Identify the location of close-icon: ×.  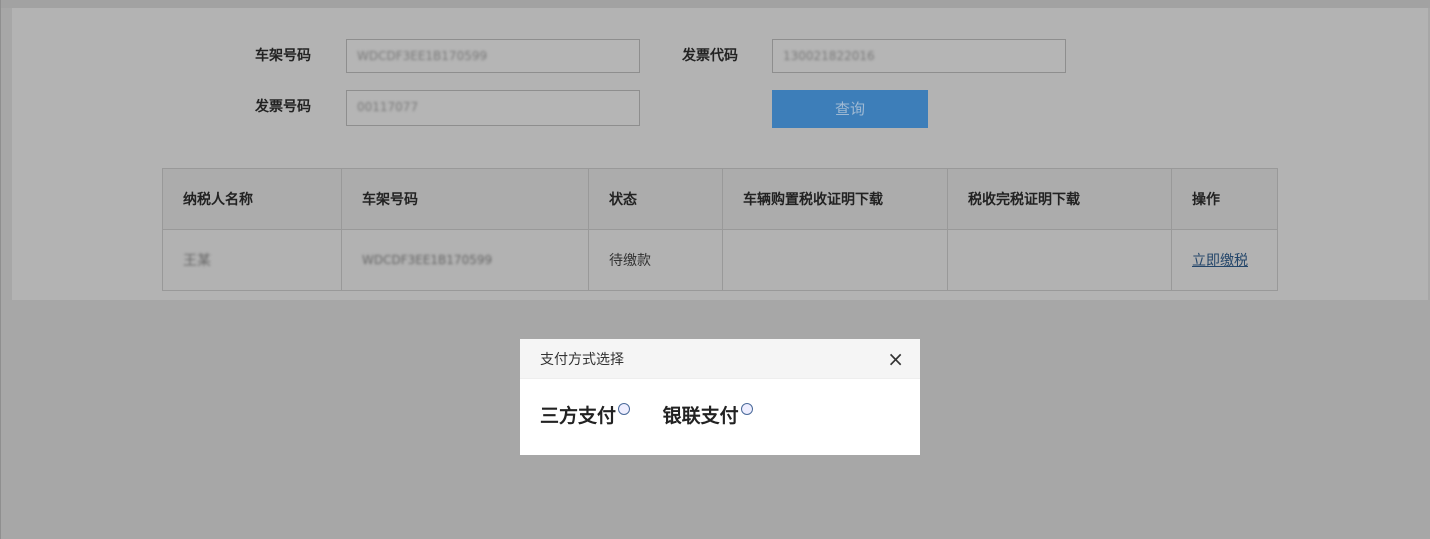
(895, 359).